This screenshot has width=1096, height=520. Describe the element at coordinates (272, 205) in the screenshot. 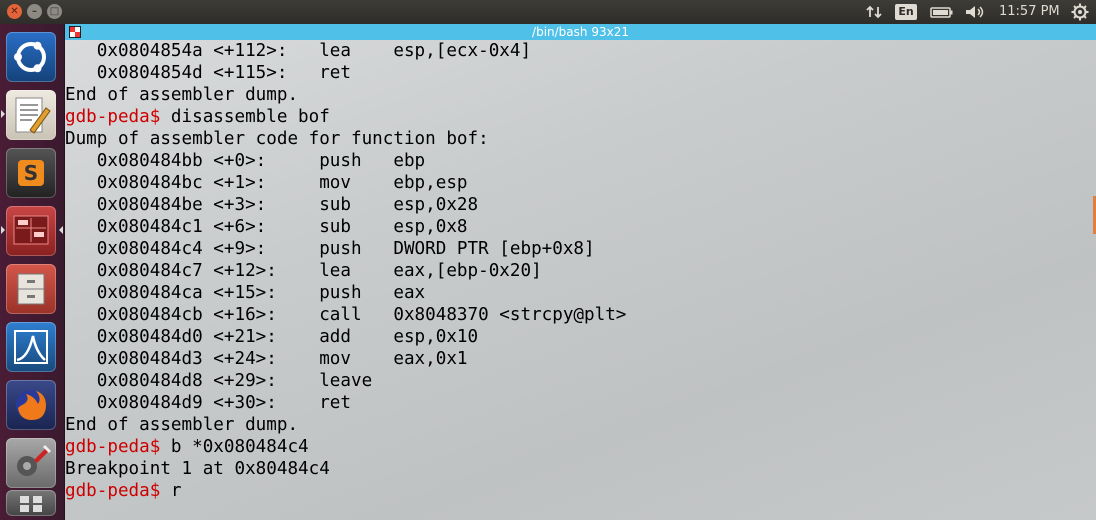

I see `assembly-line: 0x080484be <+3>: sub esp,0x28` at that location.